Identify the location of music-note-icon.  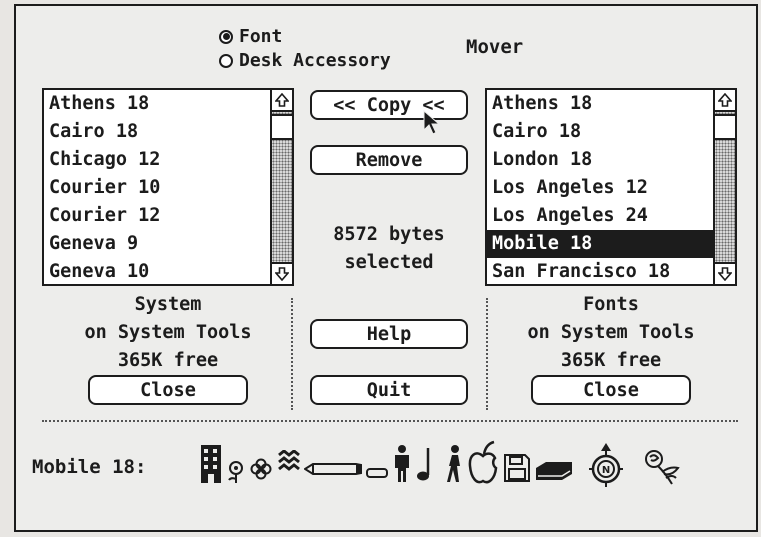
(423, 464).